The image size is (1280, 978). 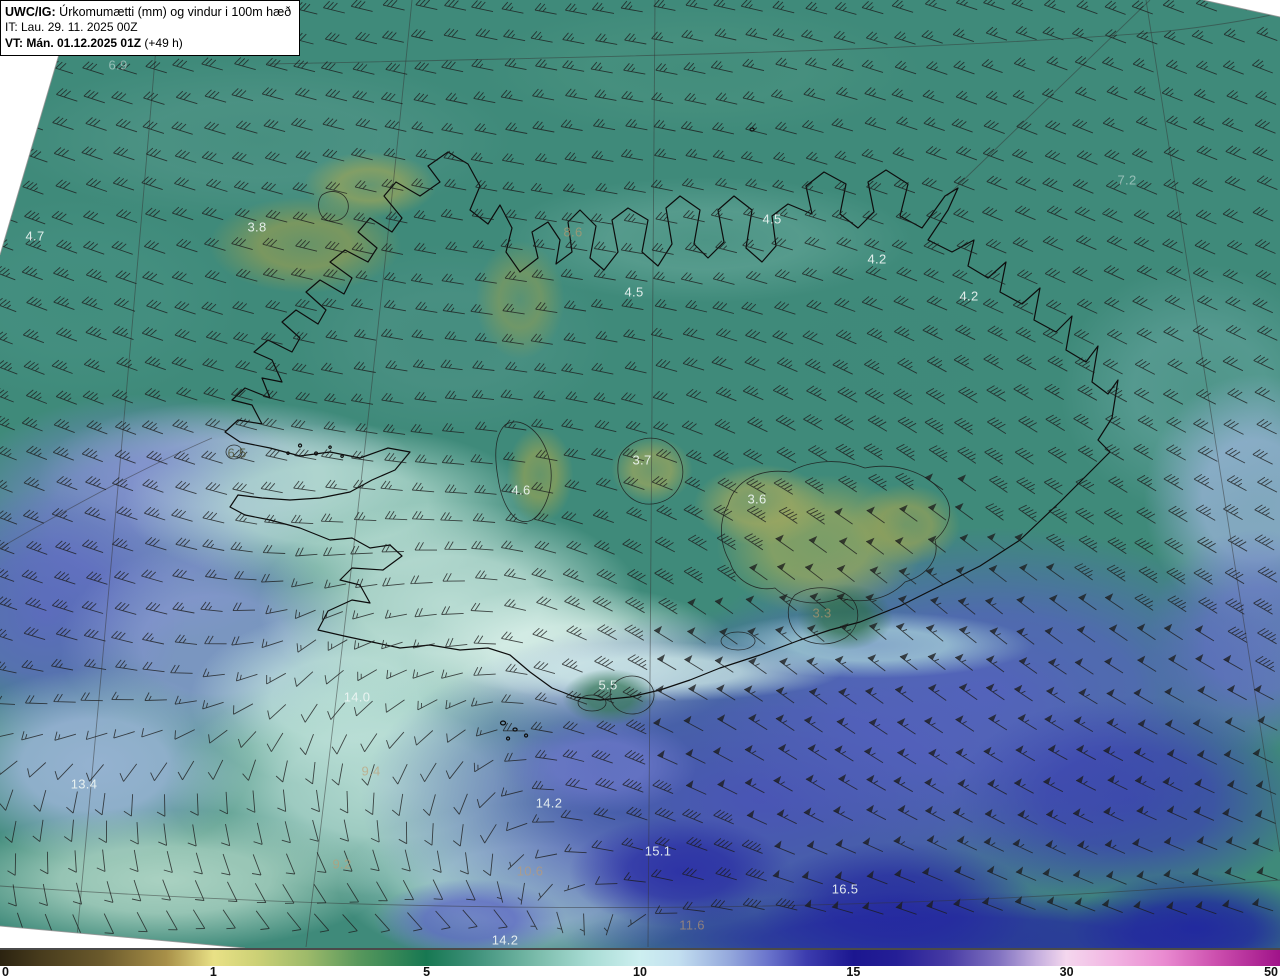 What do you see at coordinates (342, 864) in the screenshot?
I see `precip-value-label: 9.2` at bounding box center [342, 864].